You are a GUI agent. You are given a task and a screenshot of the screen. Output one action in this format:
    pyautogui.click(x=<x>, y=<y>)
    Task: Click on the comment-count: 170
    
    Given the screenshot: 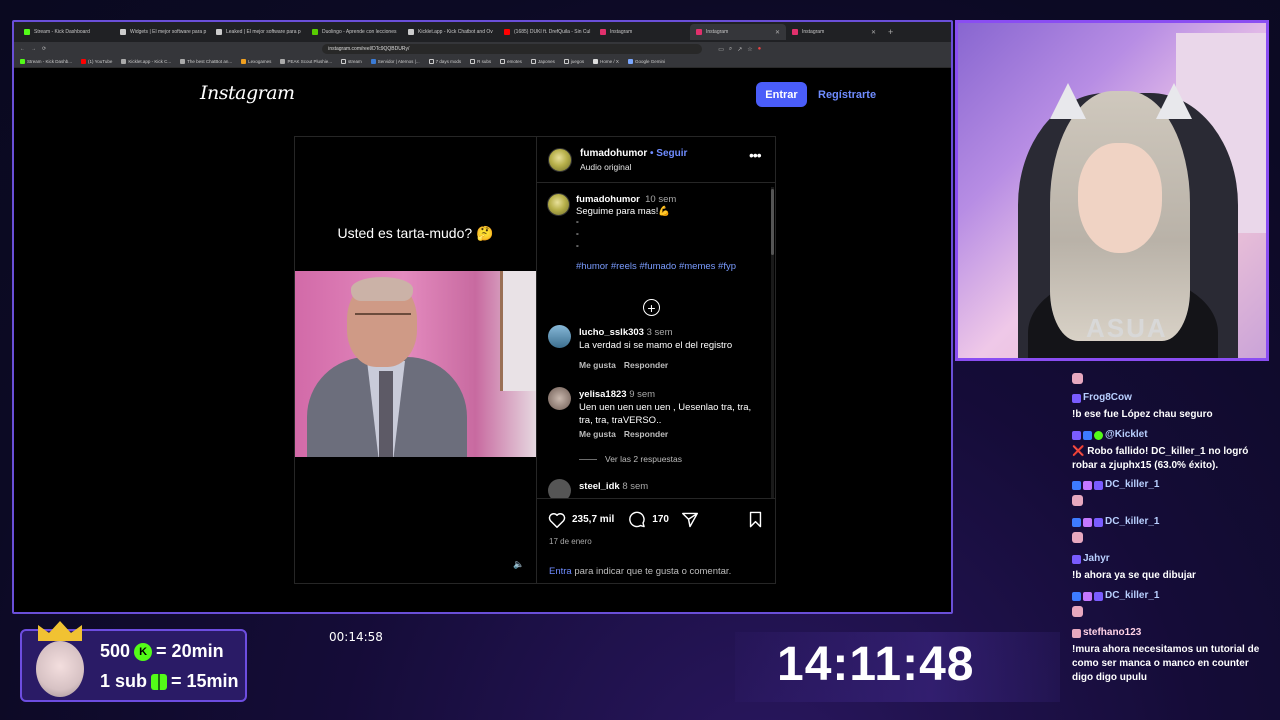 What is the action you would take?
    pyautogui.click(x=660, y=519)
    